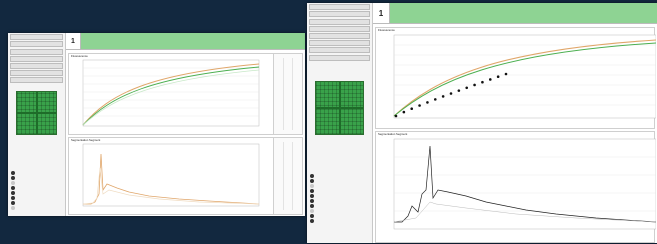  I want to click on segment-panel: Segmentation Segment, so click(185, 176).